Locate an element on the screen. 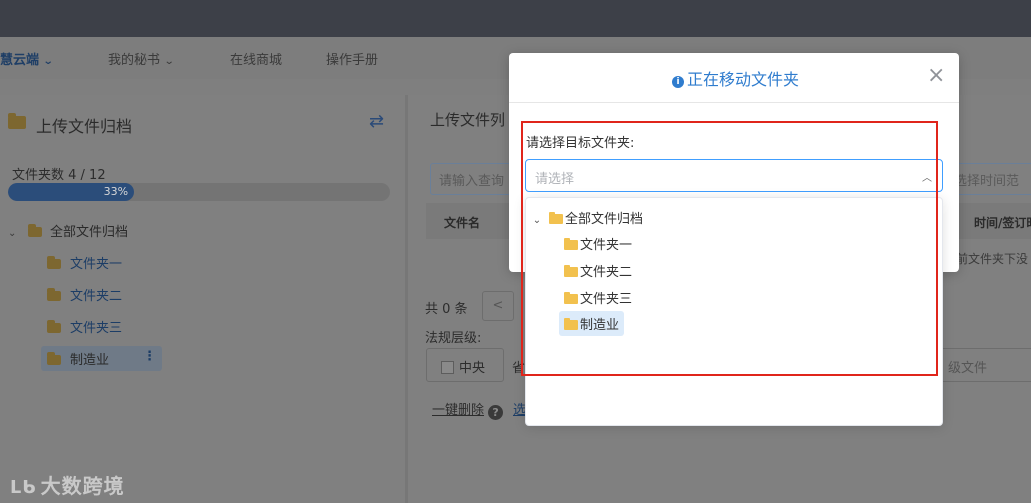 This screenshot has width=1031, height=503. folder-quota-progress: 33% is located at coordinates (199, 192).